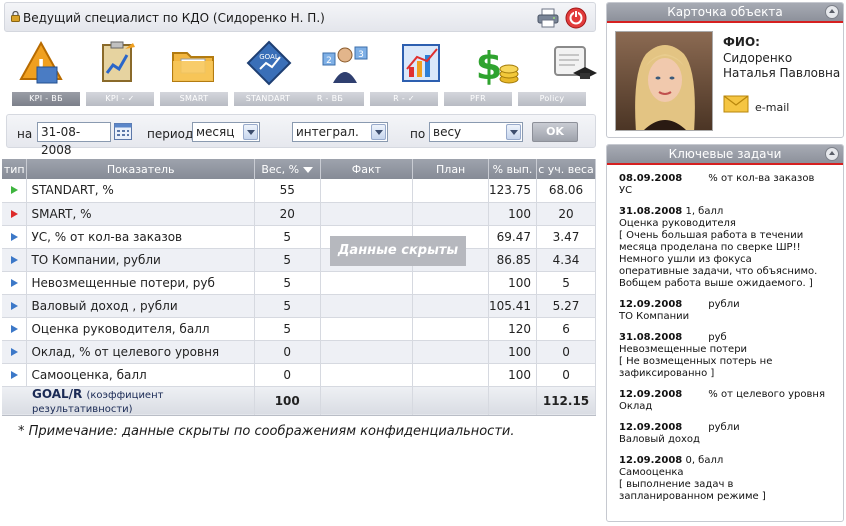 This screenshot has width=846, height=526. What do you see at coordinates (566, 214) in the screenshot?
I see `weighted-cell: 20` at bounding box center [566, 214].